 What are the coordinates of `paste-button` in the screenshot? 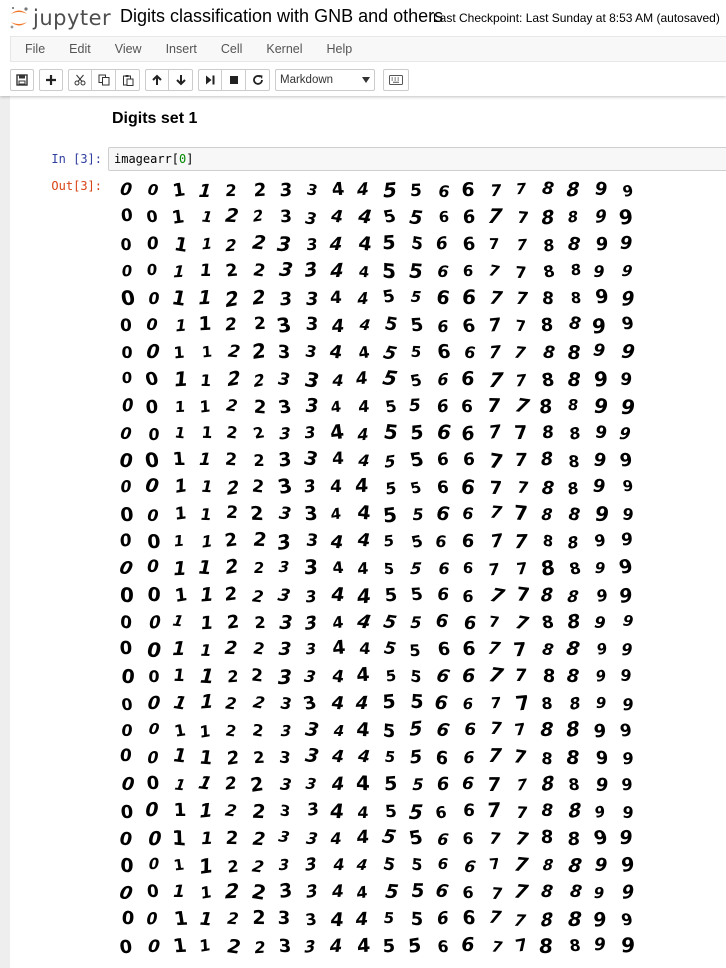 It's located at (128, 80).